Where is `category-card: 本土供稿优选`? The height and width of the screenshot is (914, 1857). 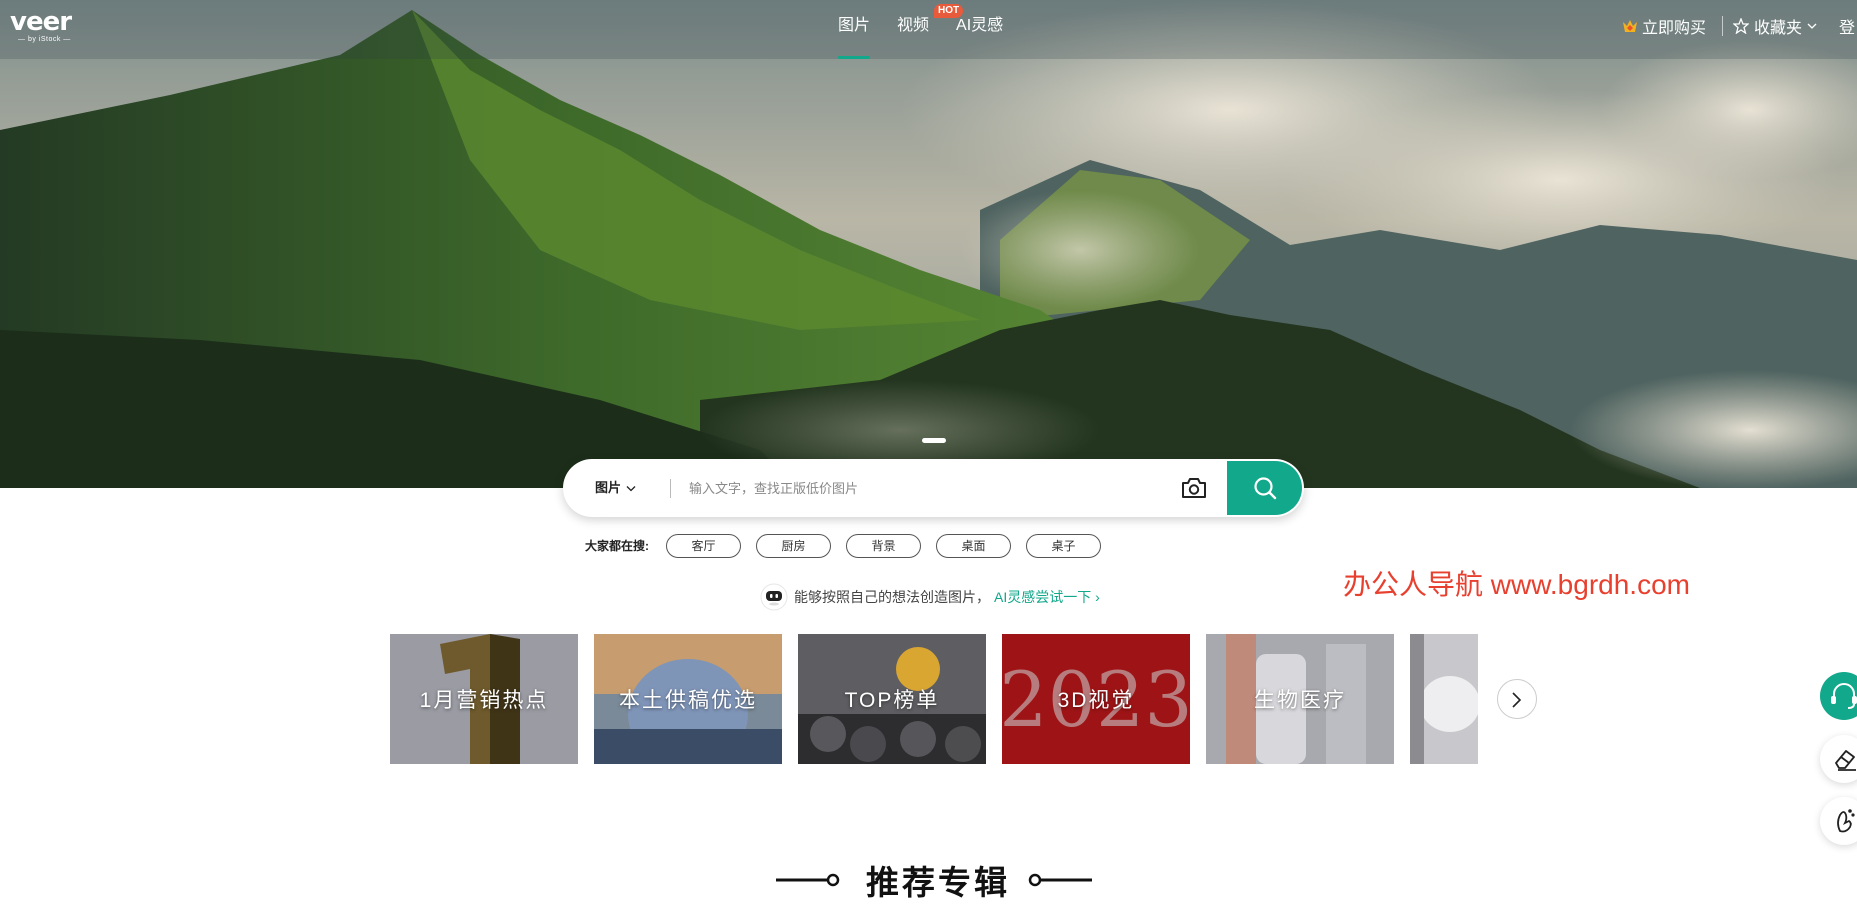
category-card: 本土供稿优选 is located at coordinates (688, 699).